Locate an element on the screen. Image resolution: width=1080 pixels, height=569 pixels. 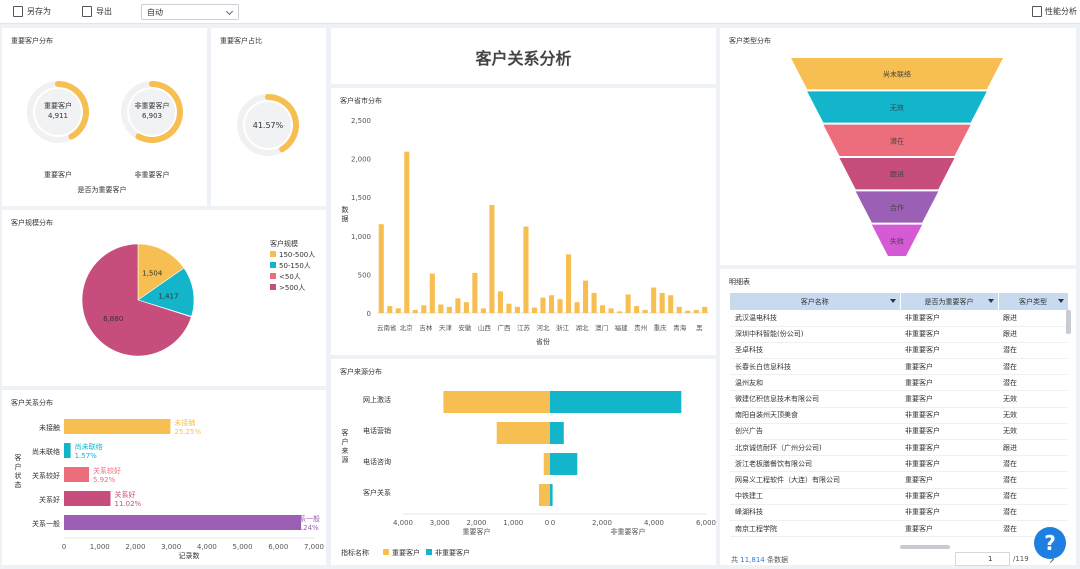
table-row: 深圳中科智能(份公司) 非重要客户 跟进 is located at coordinates (899, 334).